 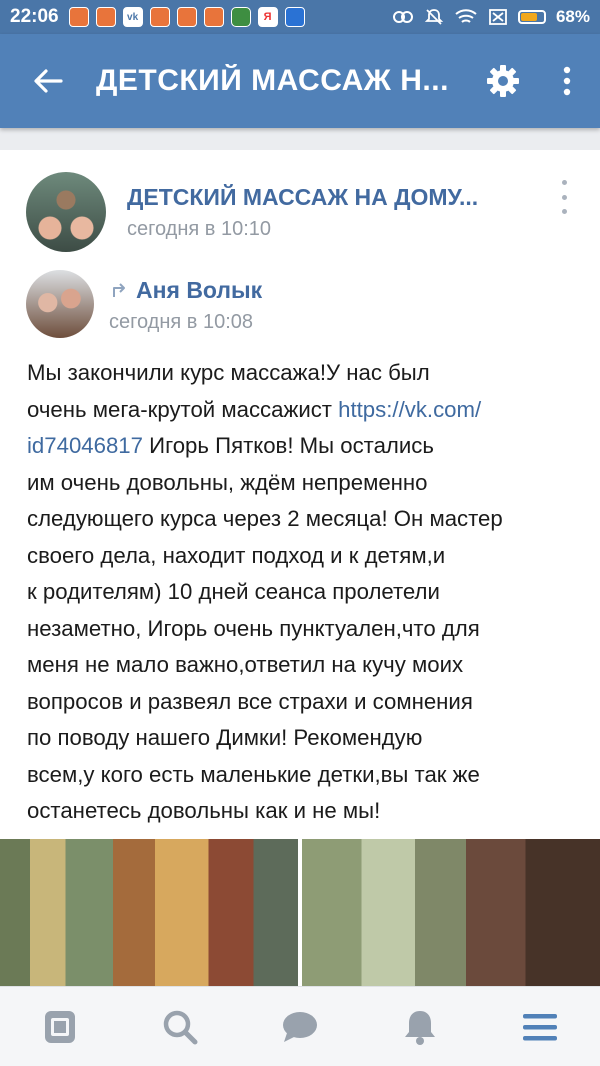 I want to click on messages-icon, so click(x=300, y=1026).